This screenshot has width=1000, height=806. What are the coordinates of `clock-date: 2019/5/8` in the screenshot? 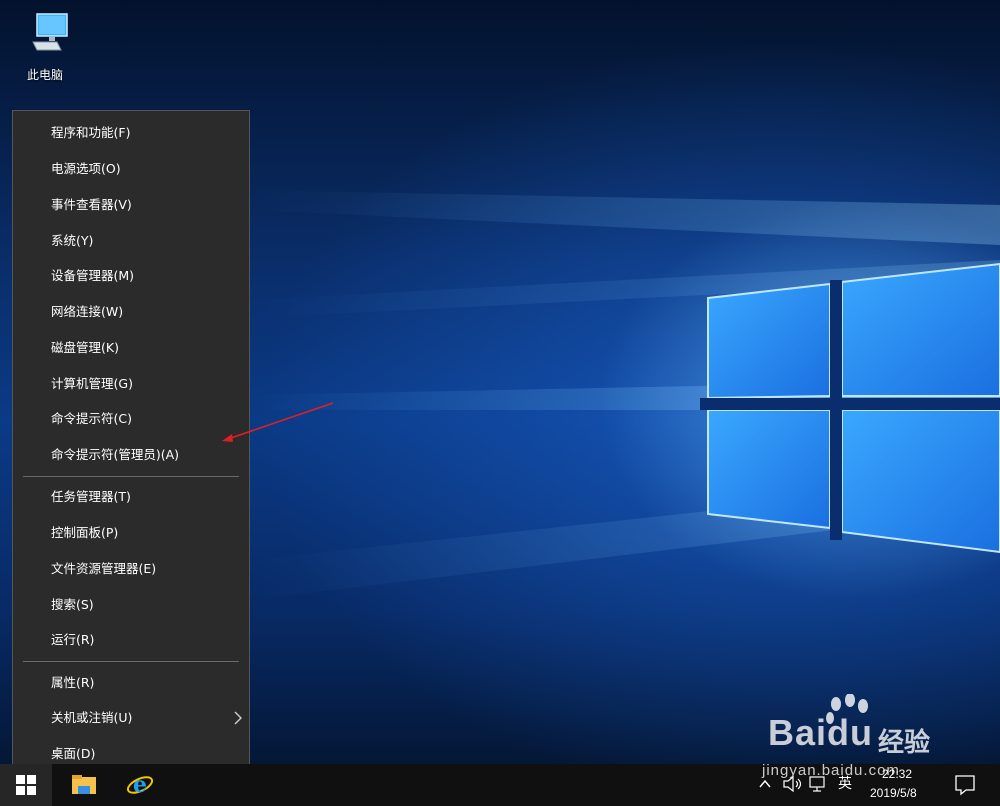 It's located at (893, 793).